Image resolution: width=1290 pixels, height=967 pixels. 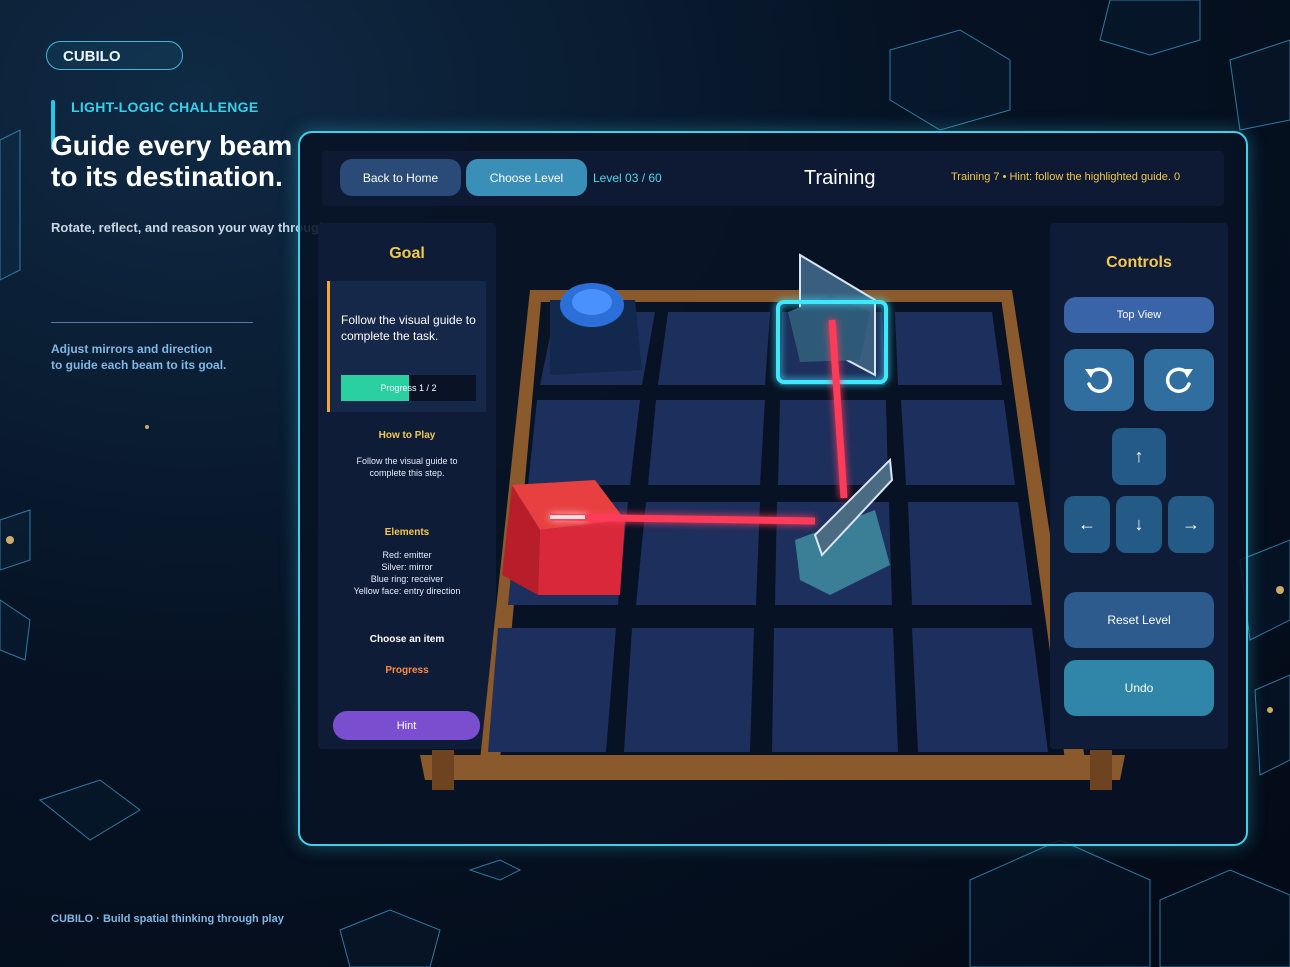 What do you see at coordinates (840, 178) in the screenshot?
I see `mode-title: Training` at bounding box center [840, 178].